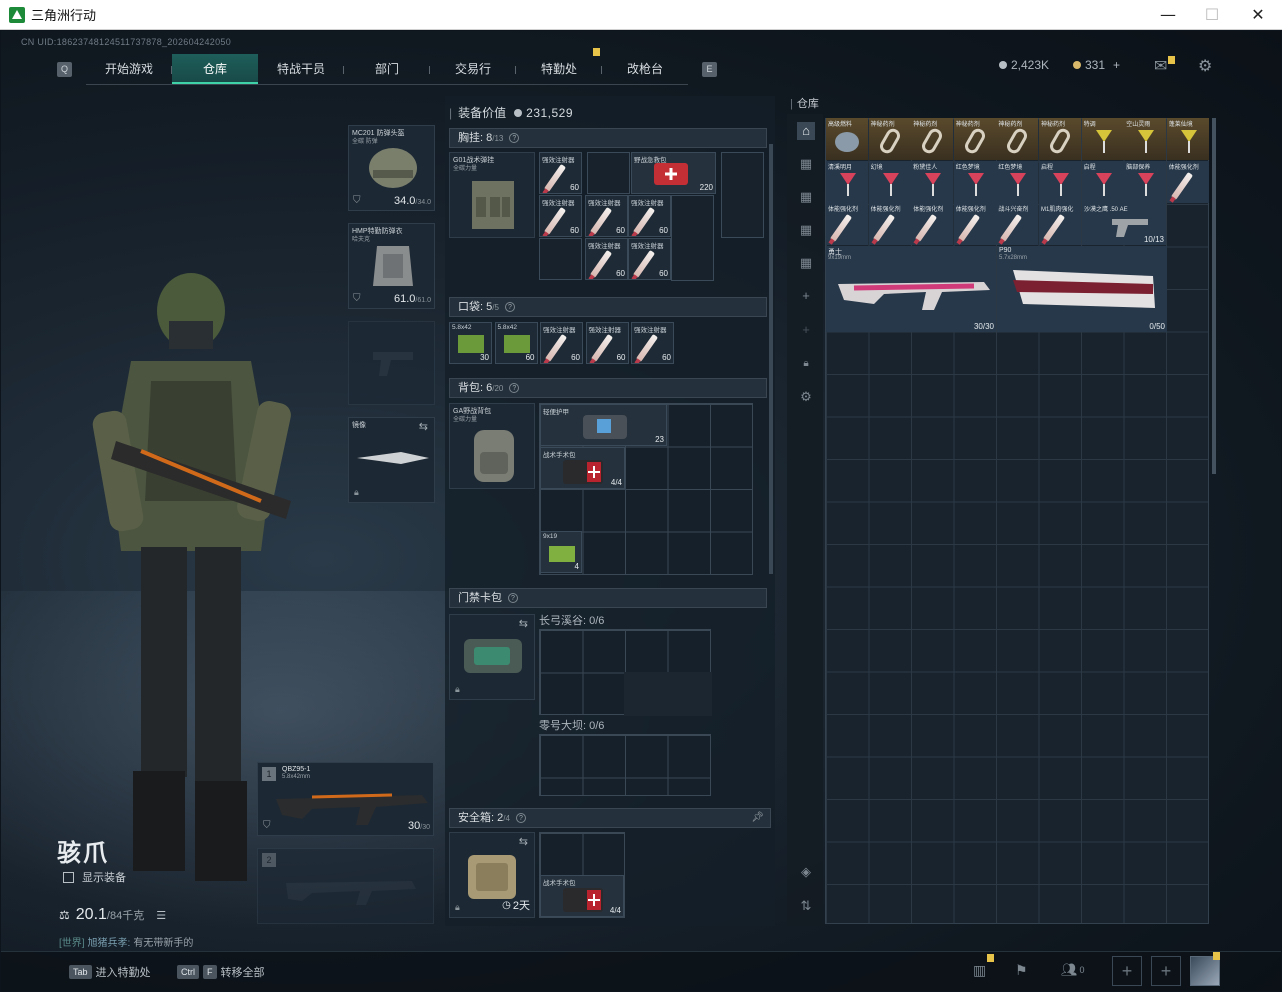 This screenshot has height=992, width=1282. I want to click on warehouse-tab-5-icon: ▦, so click(806, 263).